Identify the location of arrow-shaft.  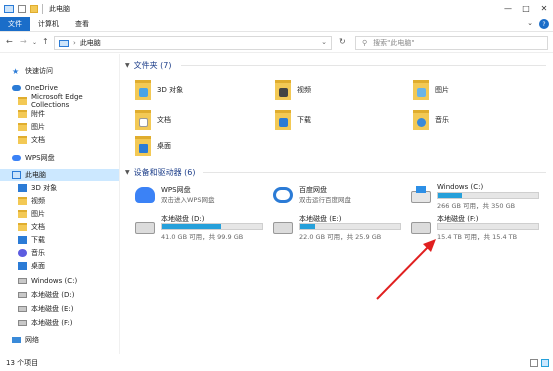
(404, 271).